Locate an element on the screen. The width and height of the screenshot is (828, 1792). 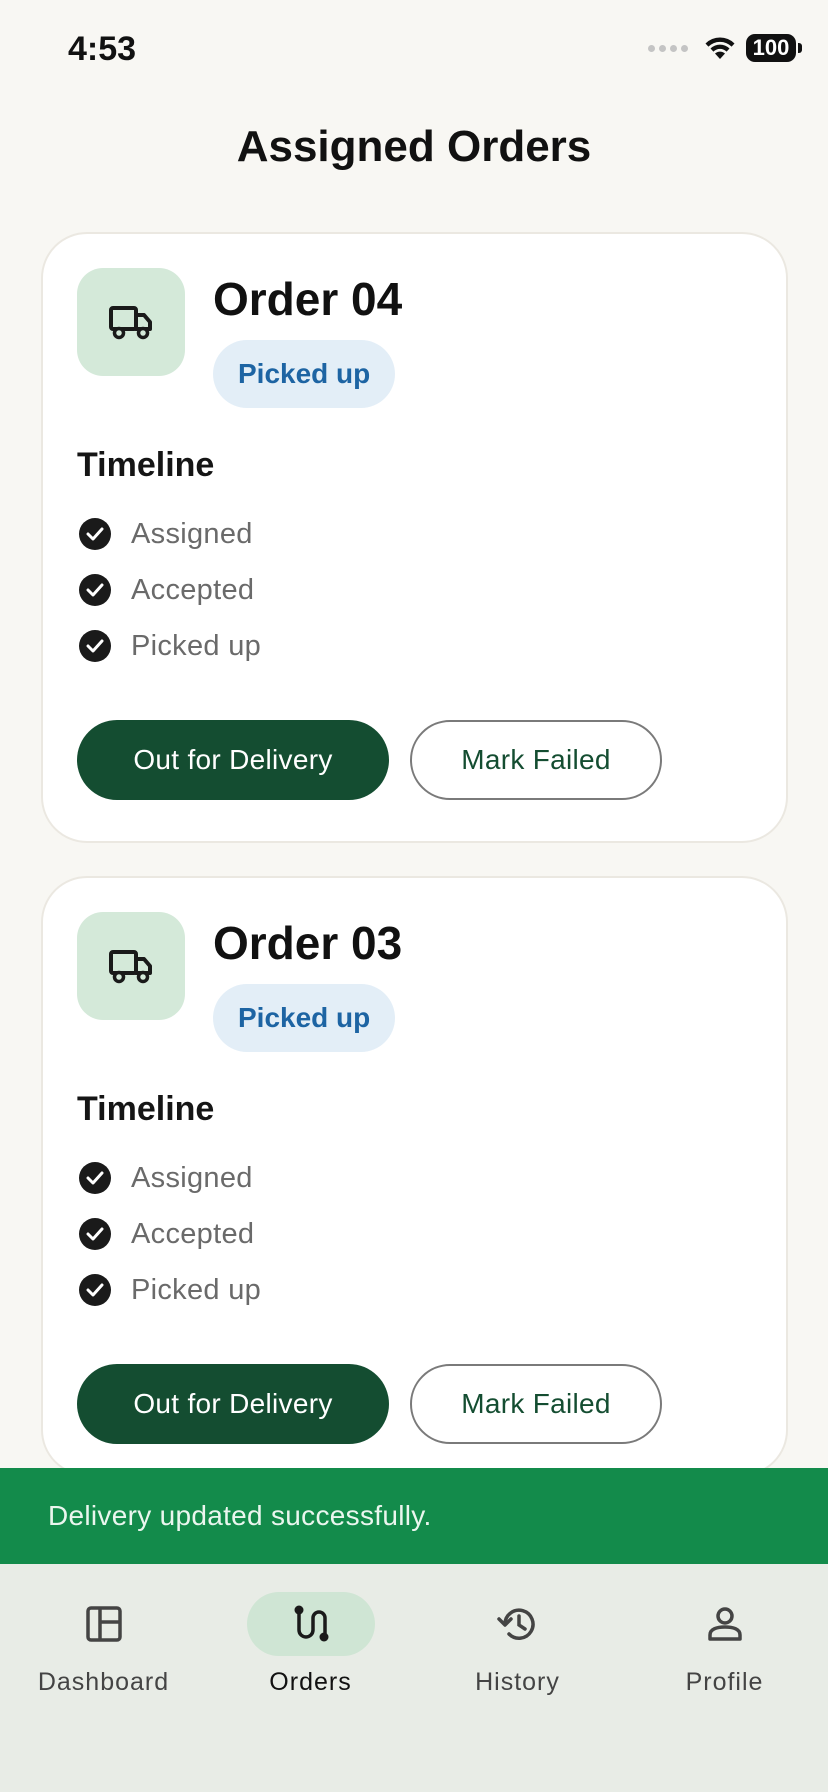
nav-label: Dashboard is located at coordinates (103, 1682).